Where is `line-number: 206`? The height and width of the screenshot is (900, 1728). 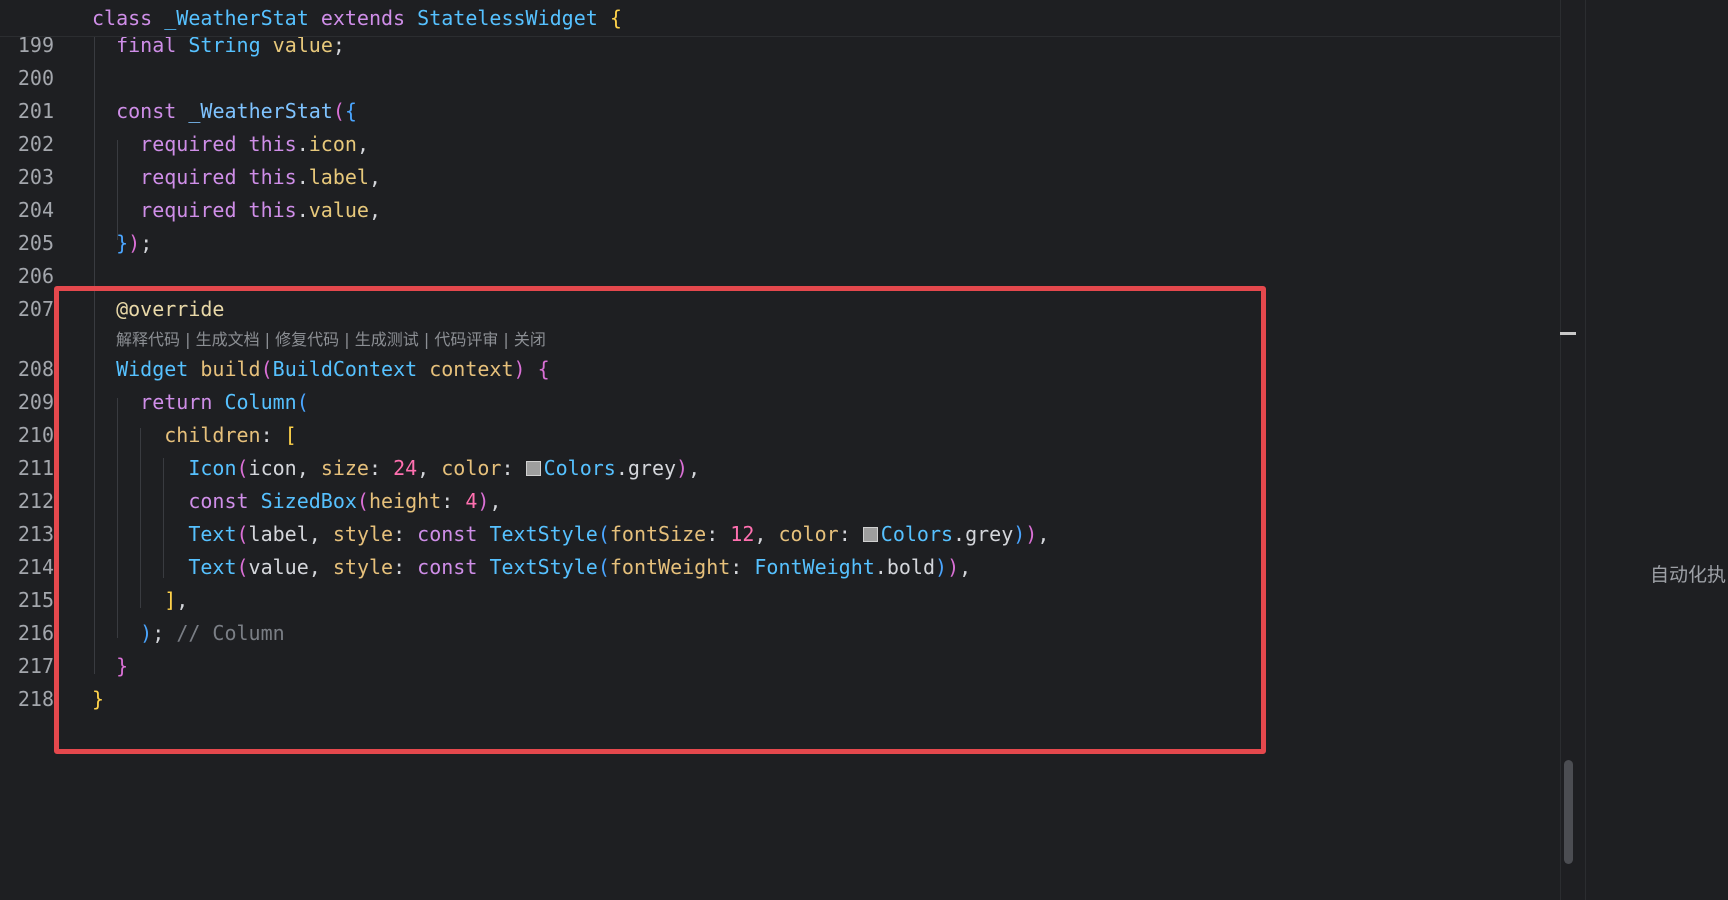
line-number: 206 is located at coordinates (35, 276).